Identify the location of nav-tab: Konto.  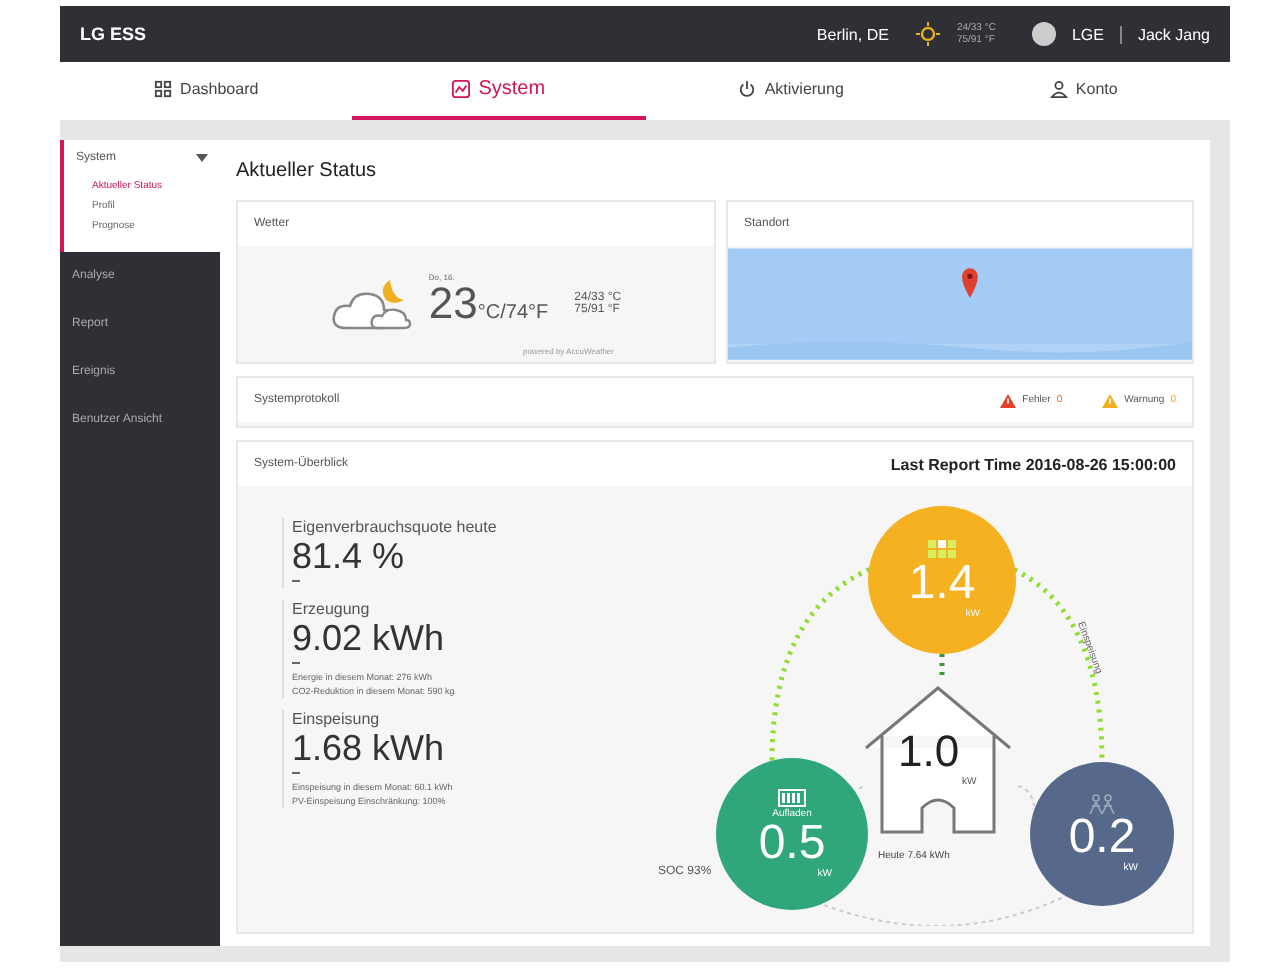
(1083, 91).